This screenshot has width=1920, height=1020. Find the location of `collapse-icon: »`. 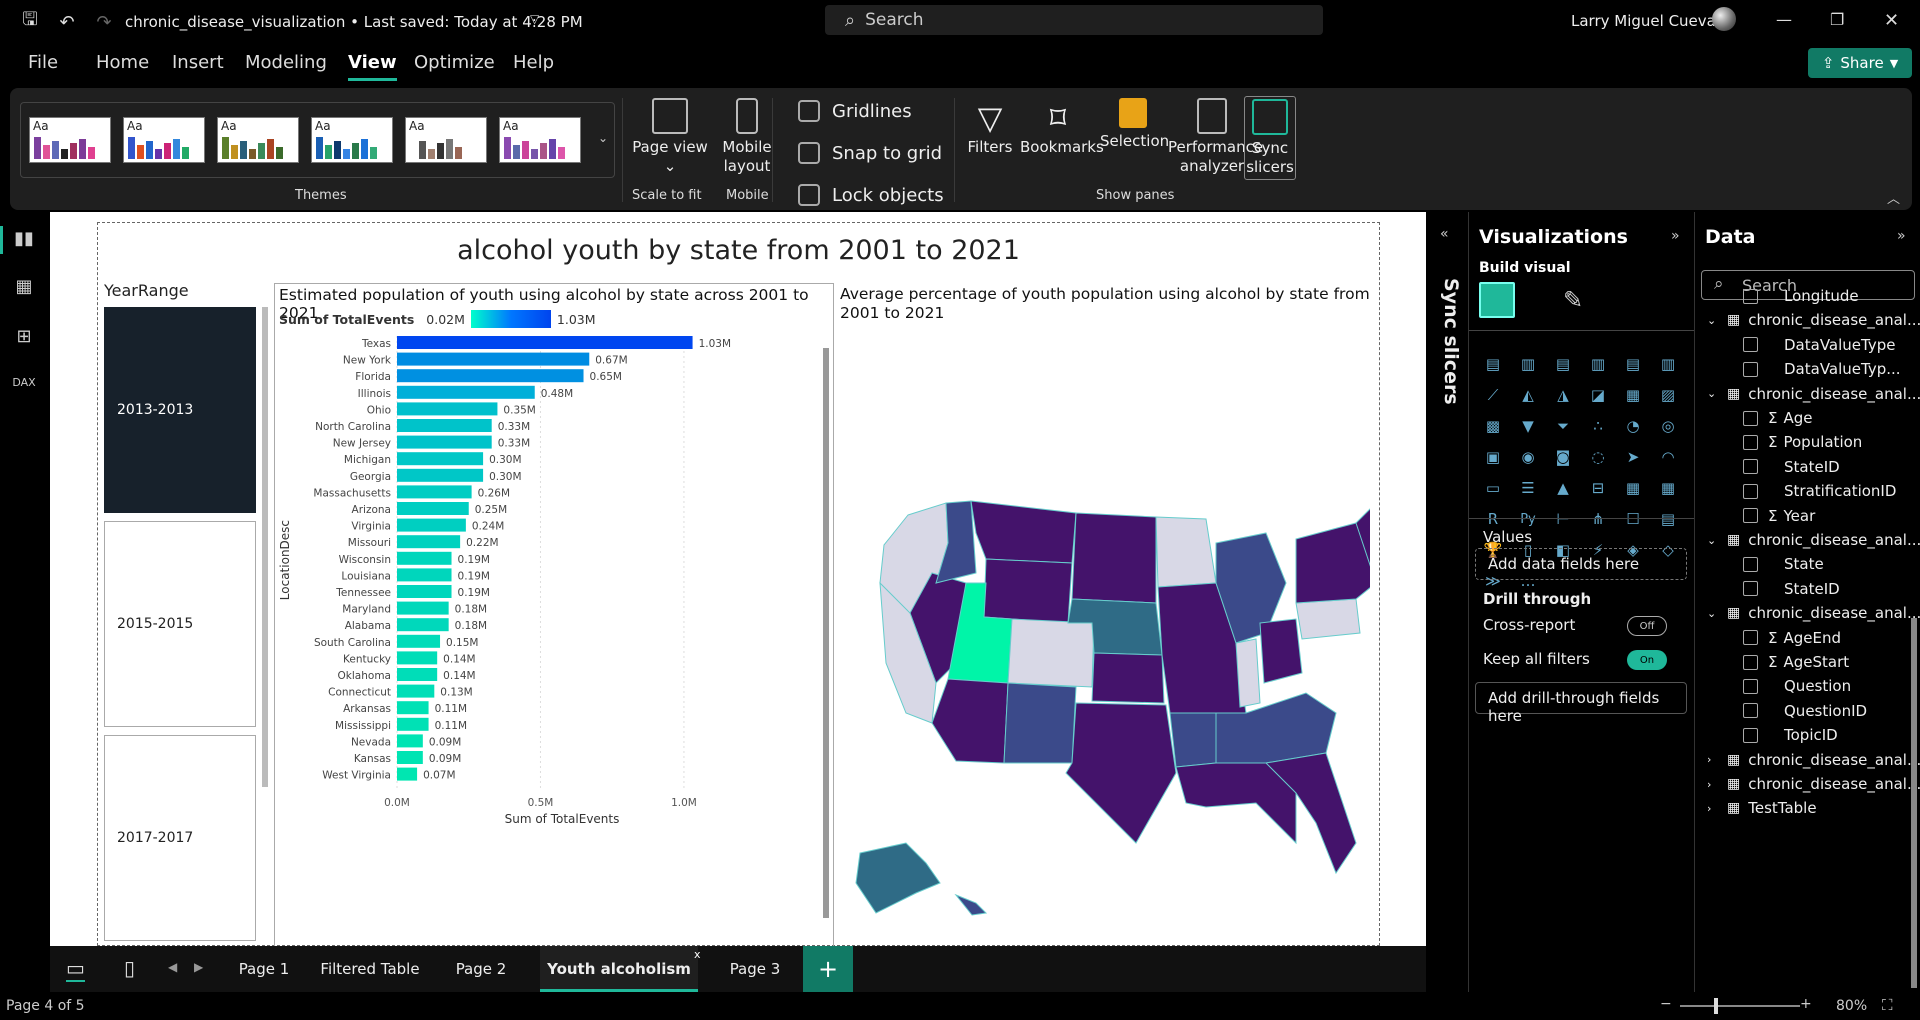

collapse-icon: » is located at coordinates (1901, 236).